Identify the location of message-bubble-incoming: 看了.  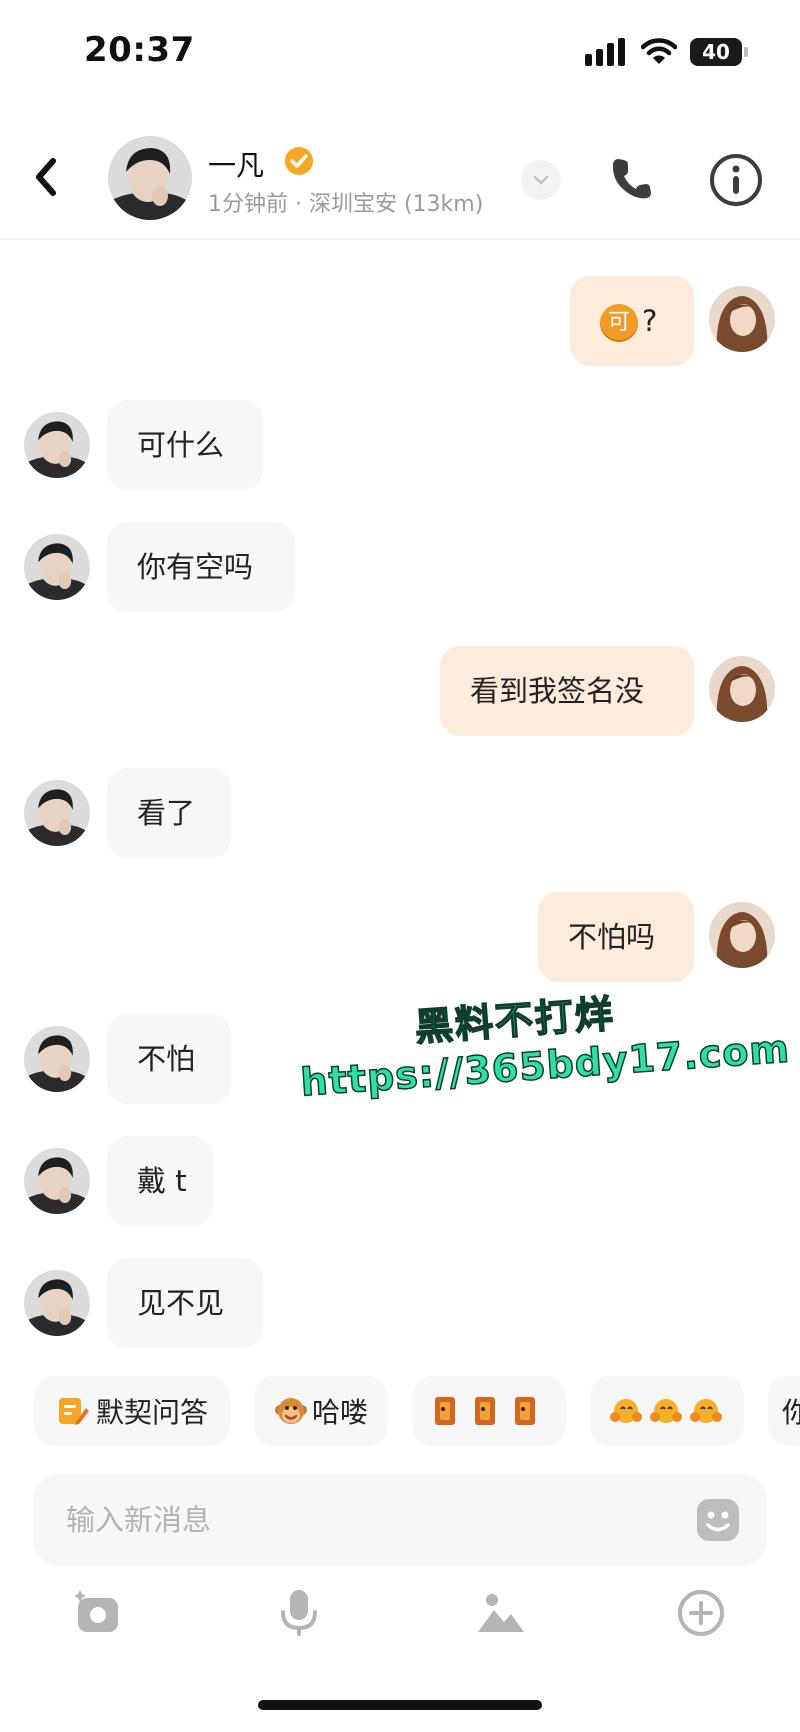
(169, 813).